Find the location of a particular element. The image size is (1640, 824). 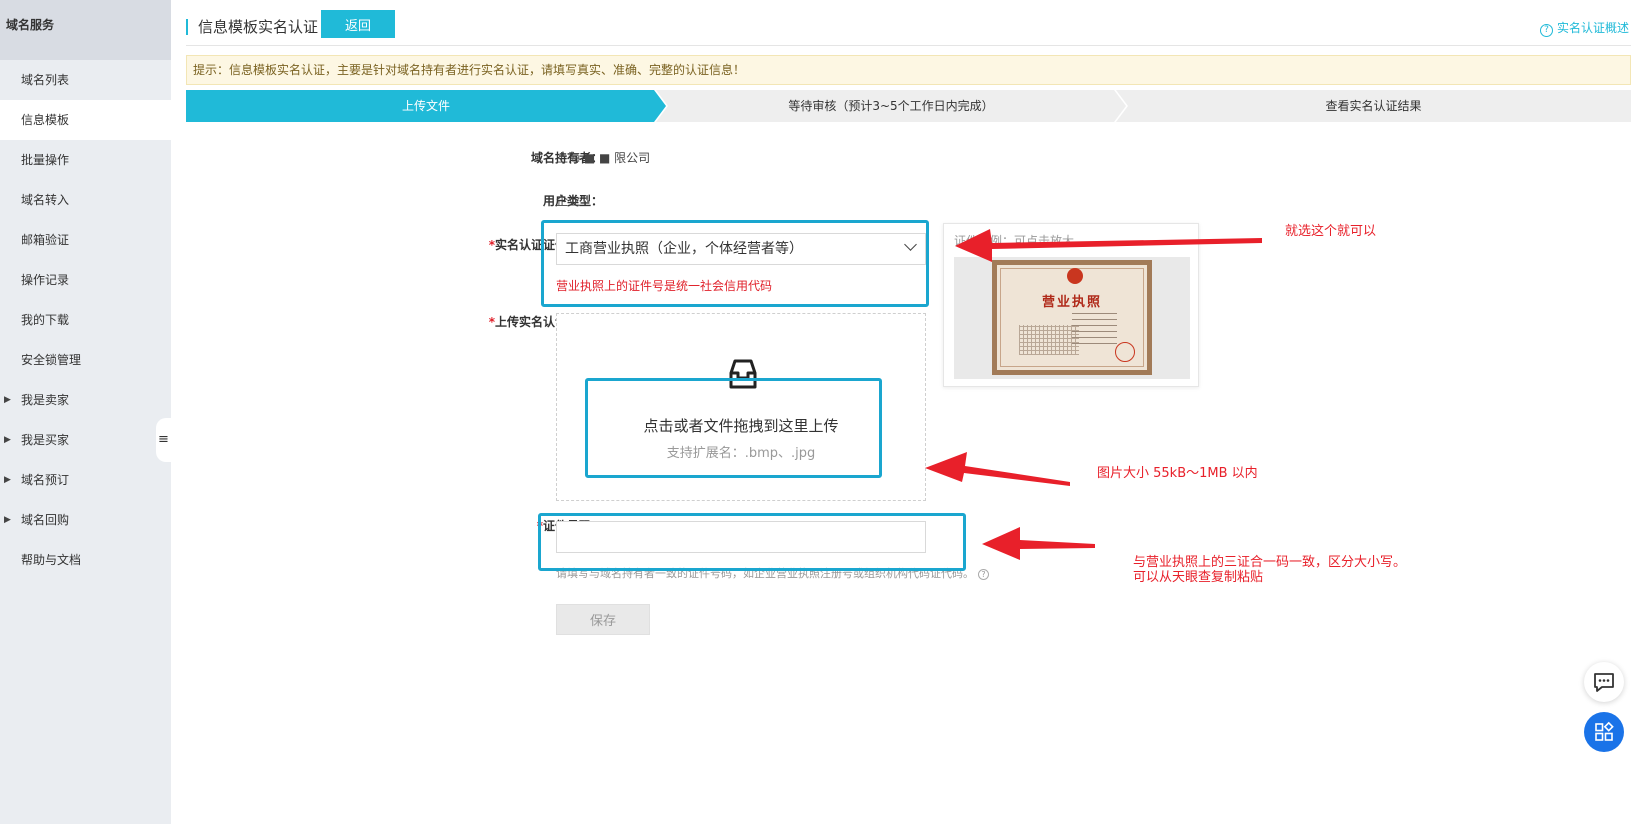

cert-example-image: 营业执照 is located at coordinates (1072, 318).